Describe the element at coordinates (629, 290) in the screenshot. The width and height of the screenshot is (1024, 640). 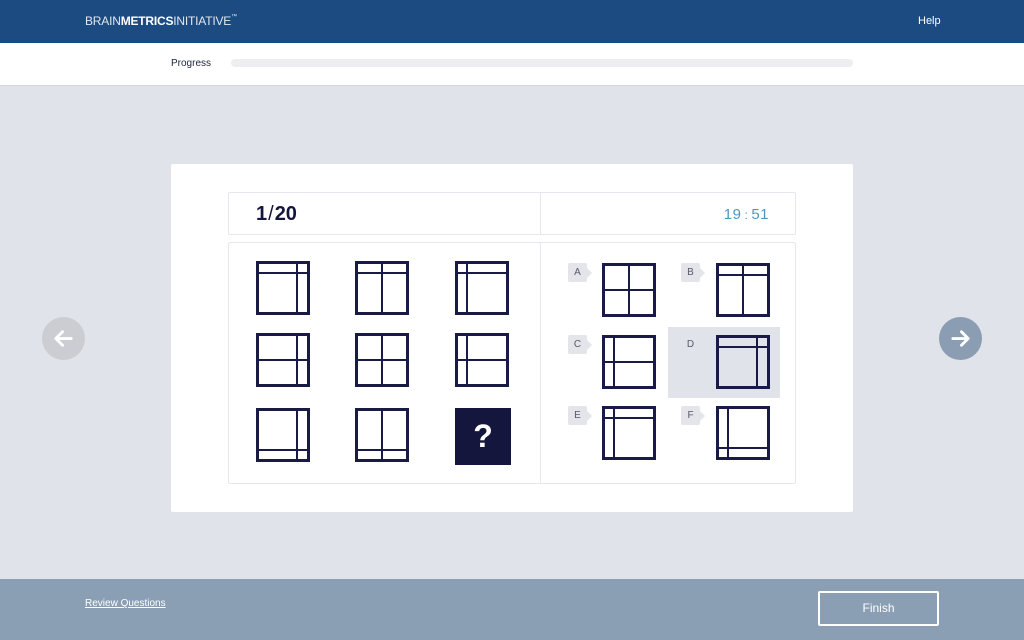
I see `option-a-figure` at that location.